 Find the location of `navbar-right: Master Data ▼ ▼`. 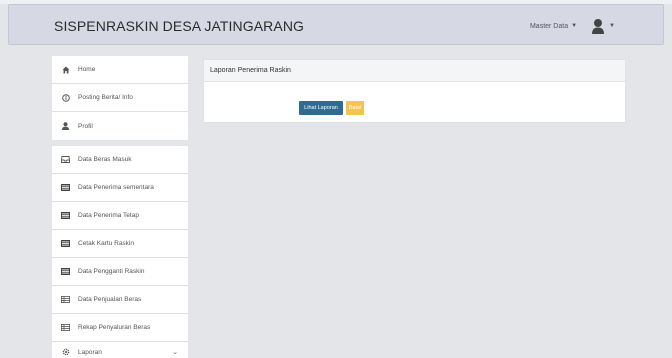

navbar-right: Master Data ▼ ▼ is located at coordinates (572, 26).